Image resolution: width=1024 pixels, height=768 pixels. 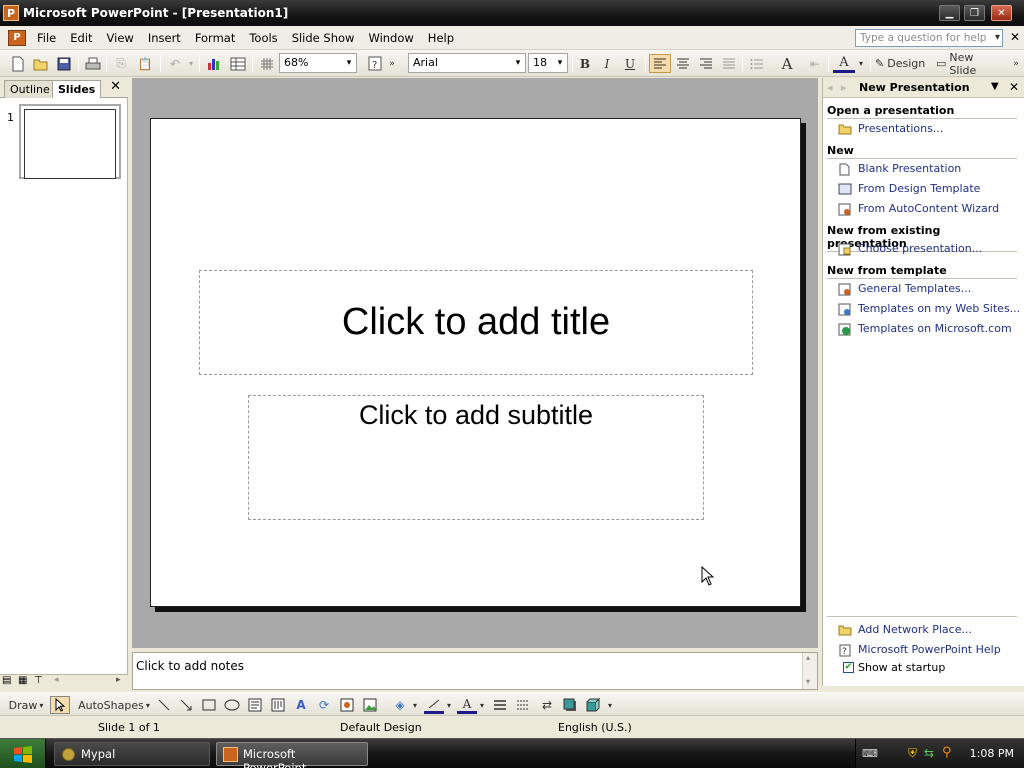 What do you see at coordinates (830, 87) in the screenshot?
I see `back-arrow-icon: ◂` at bounding box center [830, 87].